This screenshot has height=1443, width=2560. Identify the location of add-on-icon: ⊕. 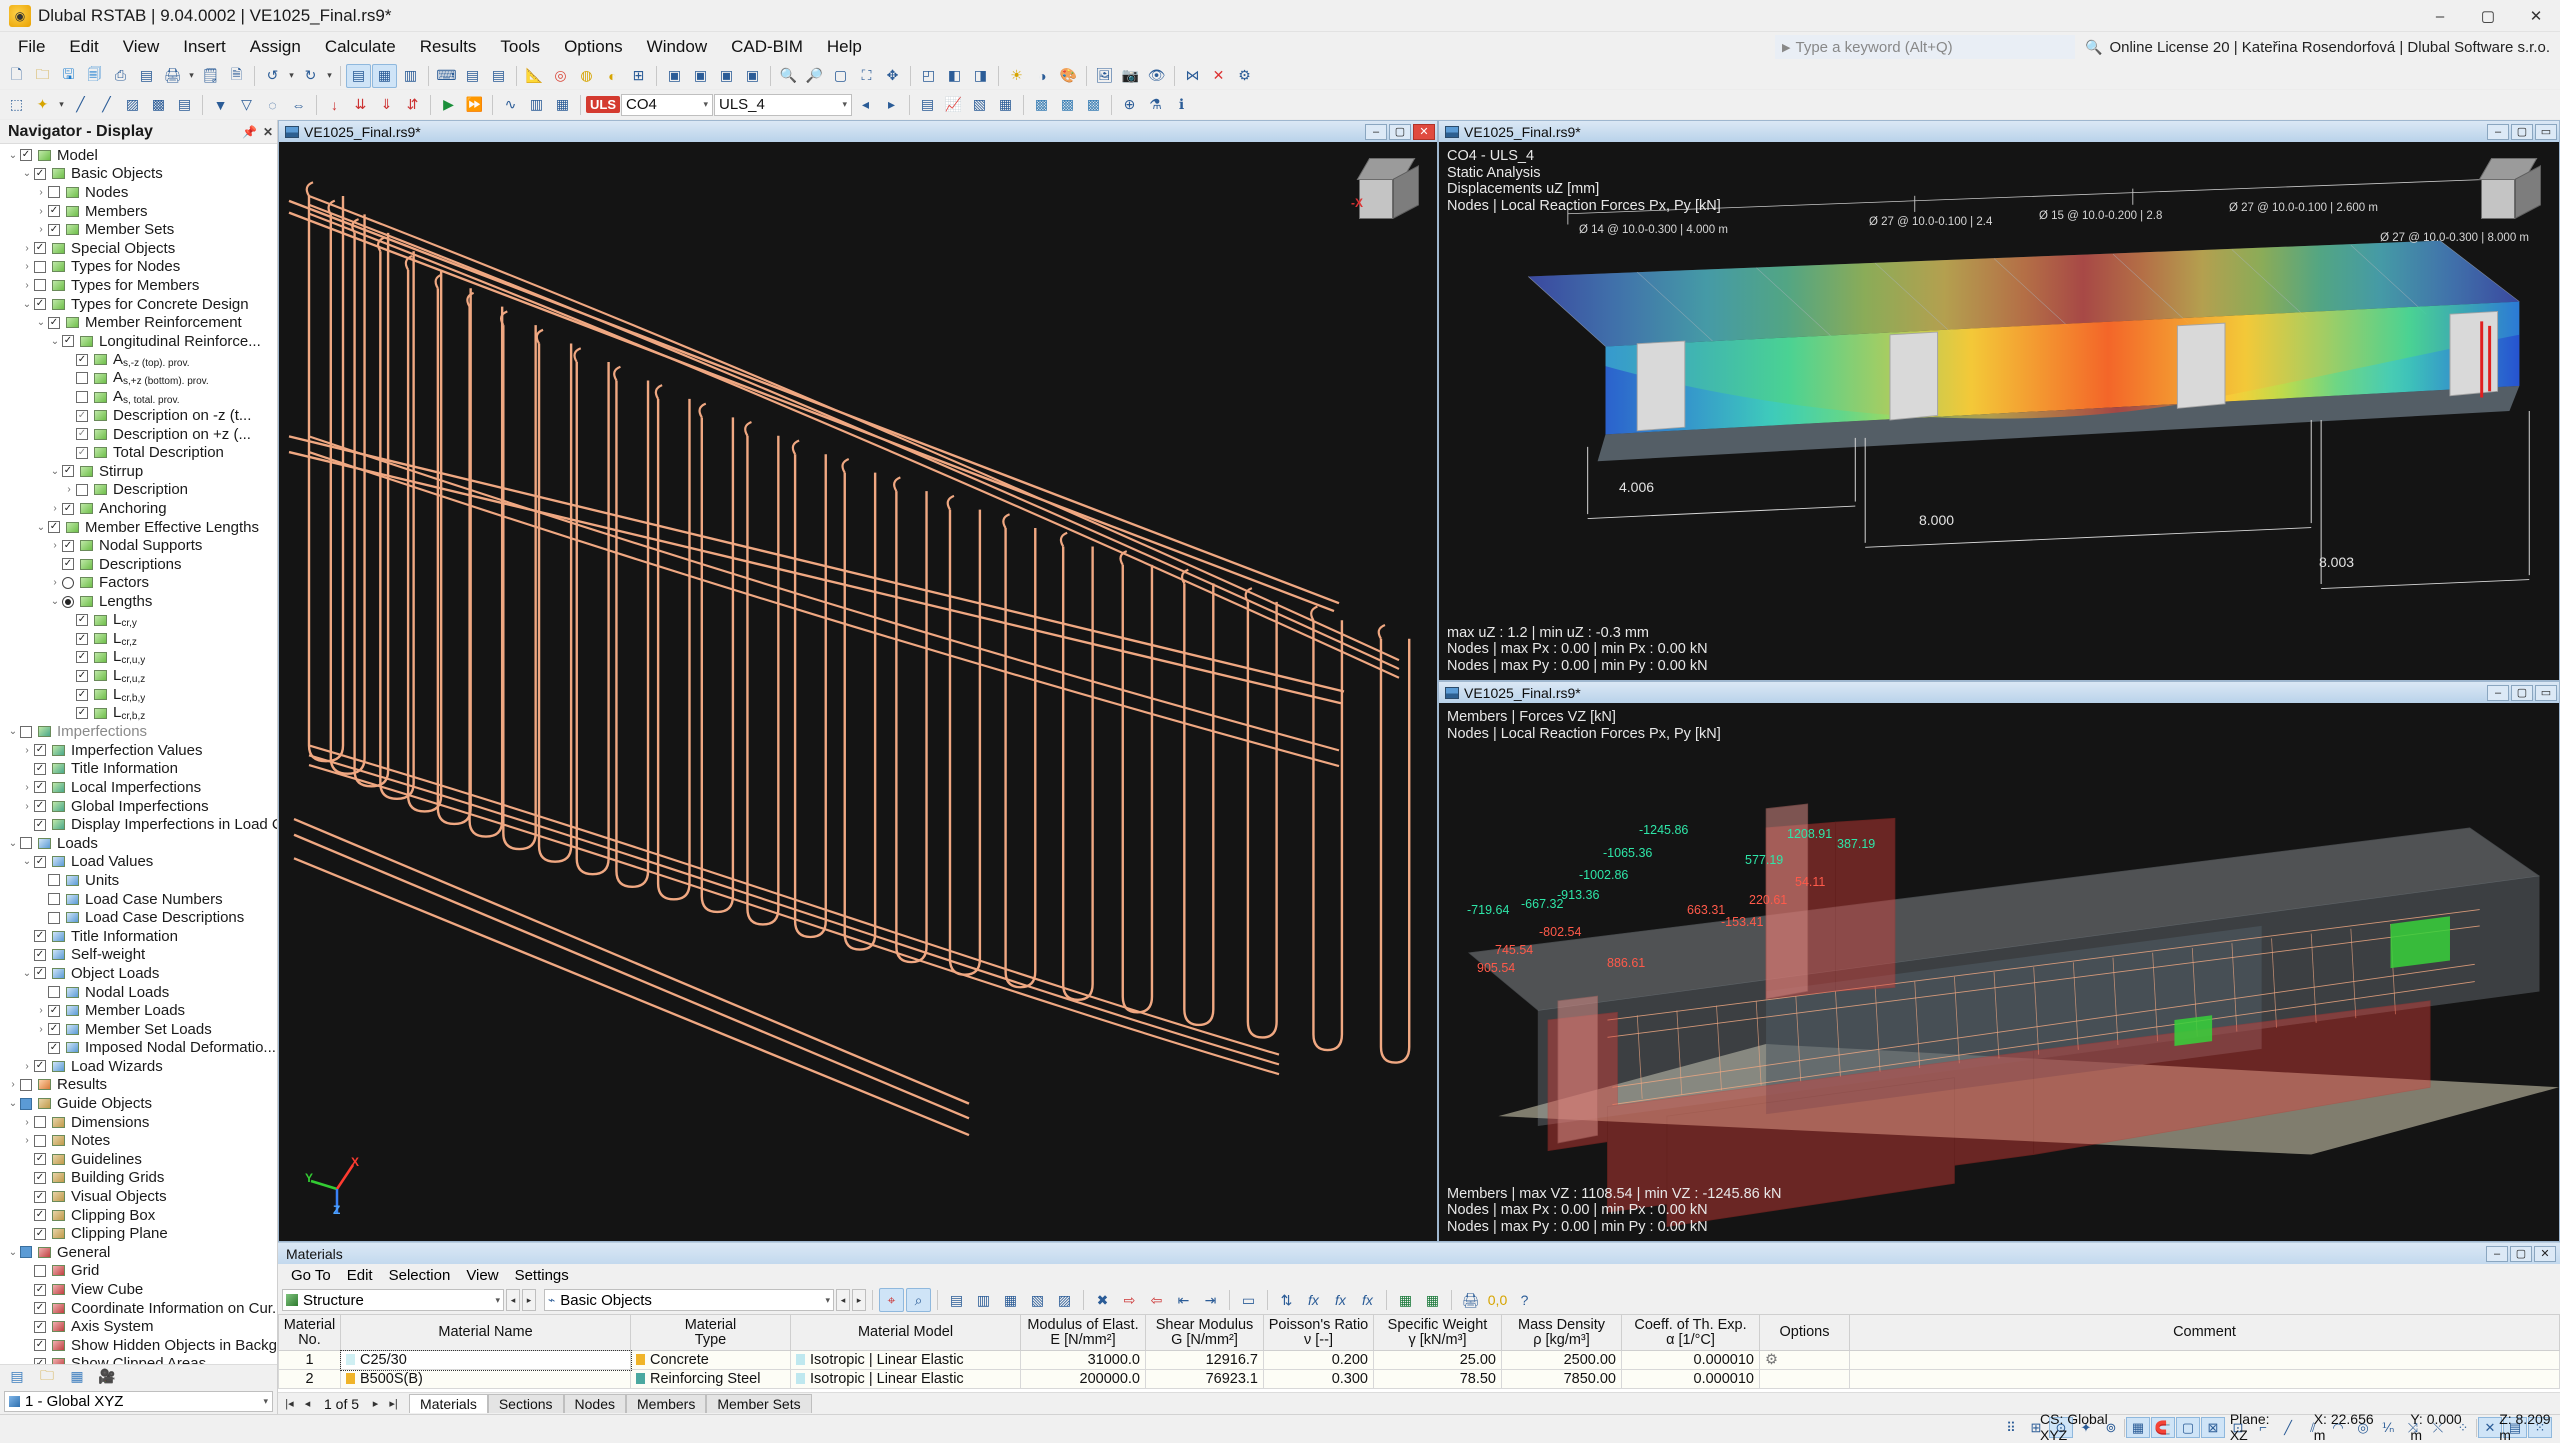
(1129, 105).